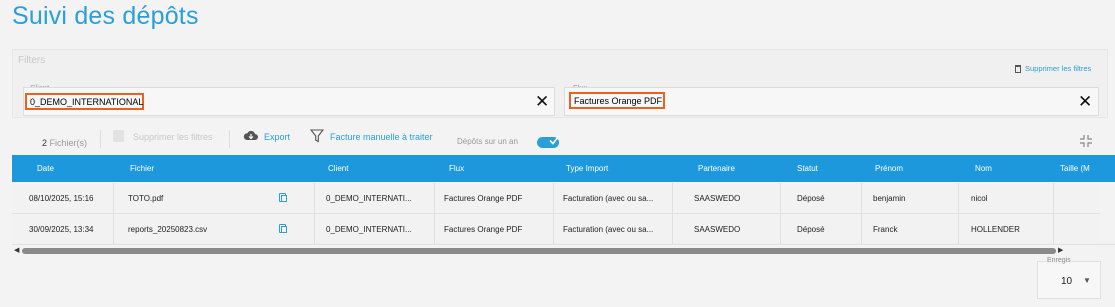  I want to click on column-header-first-name: Prénom, so click(889, 168).